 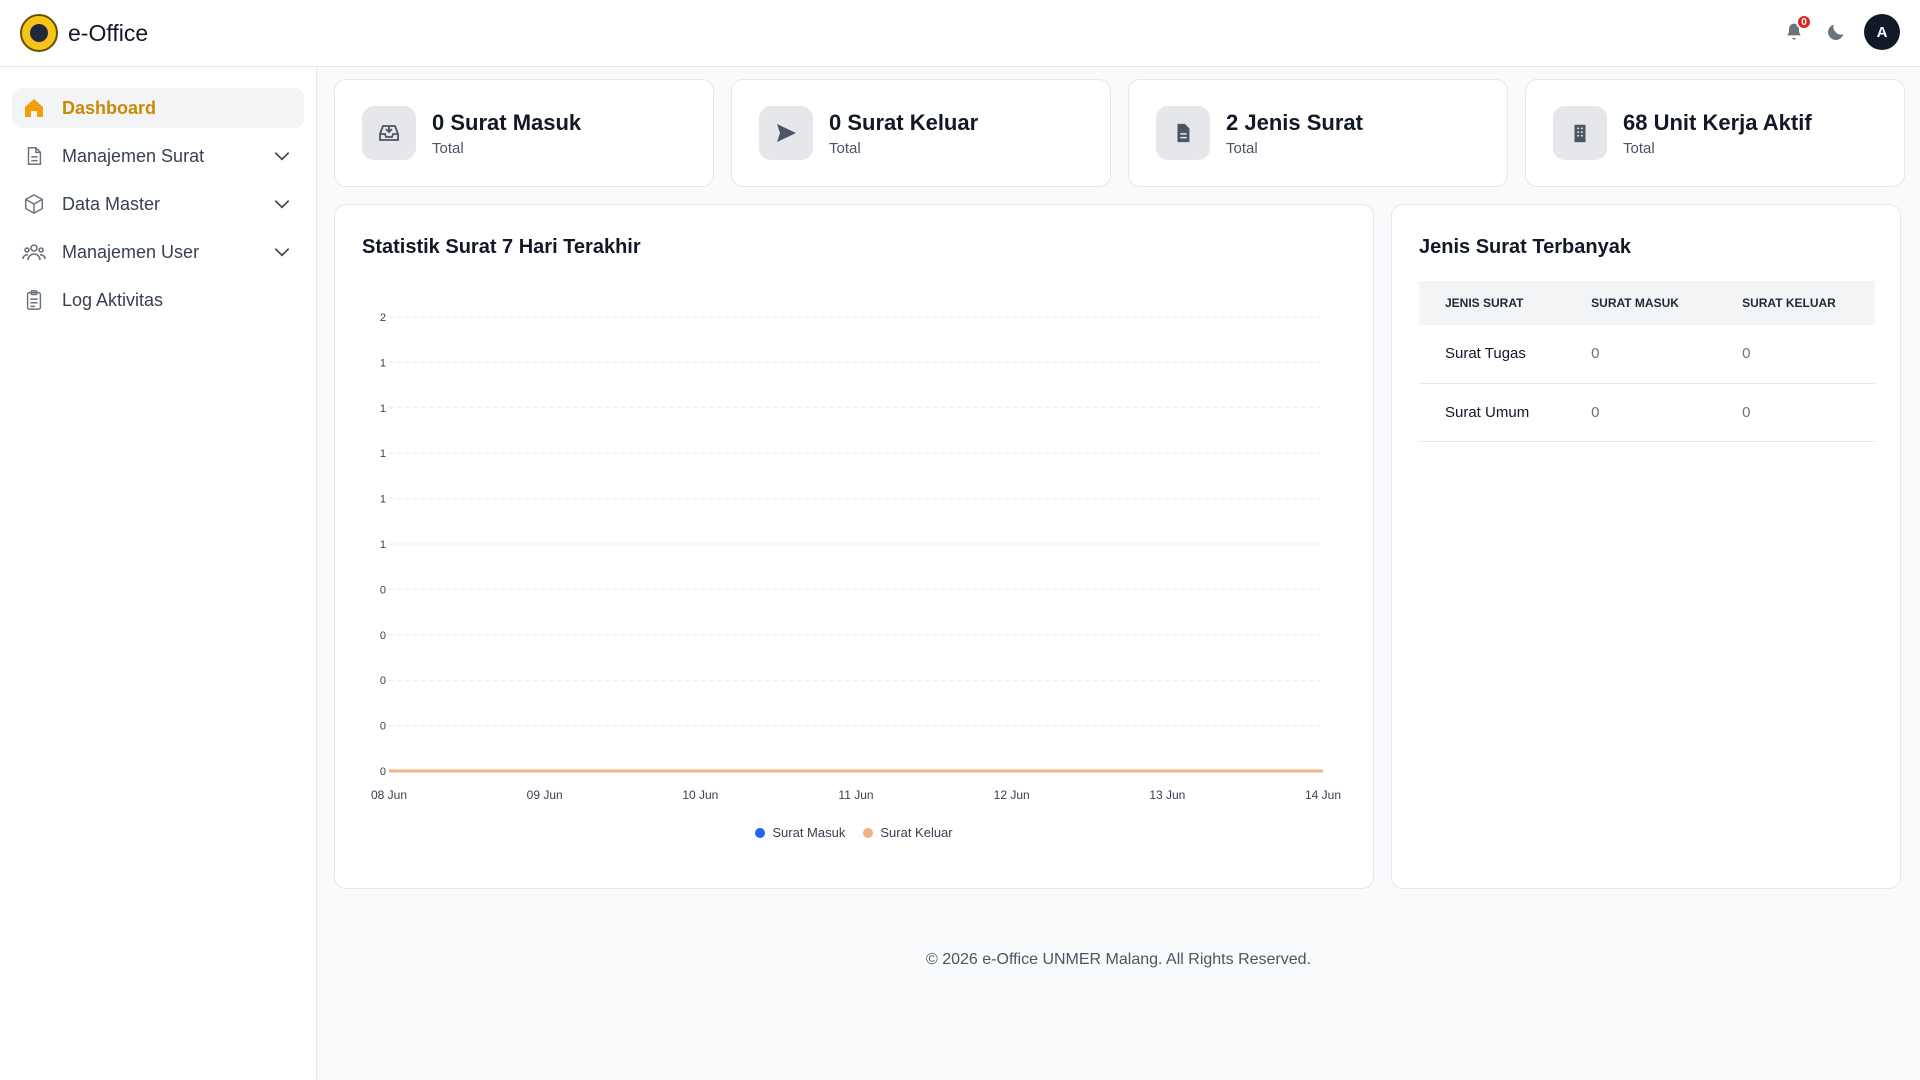 I want to click on x-tick-label: 12 Jun, so click(x=1012, y=795).